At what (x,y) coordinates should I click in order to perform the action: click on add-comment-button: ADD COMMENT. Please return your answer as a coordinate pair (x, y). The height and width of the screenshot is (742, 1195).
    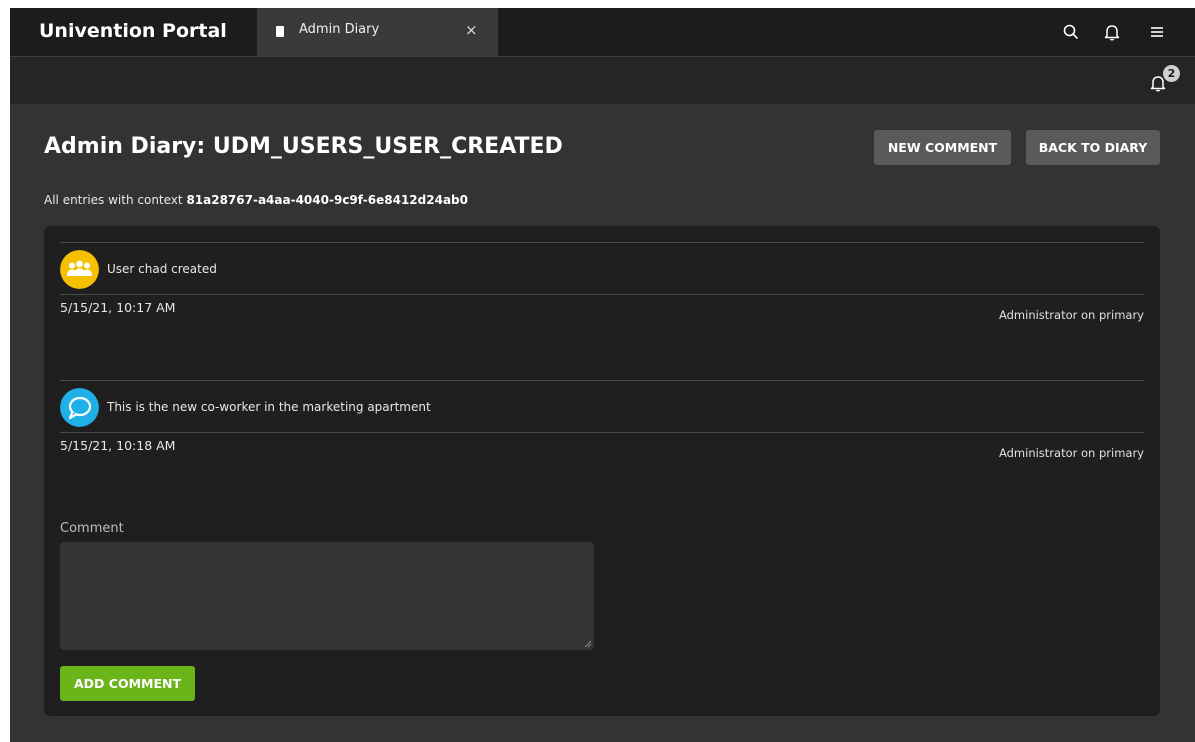
    Looking at the image, I should click on (127, 683).